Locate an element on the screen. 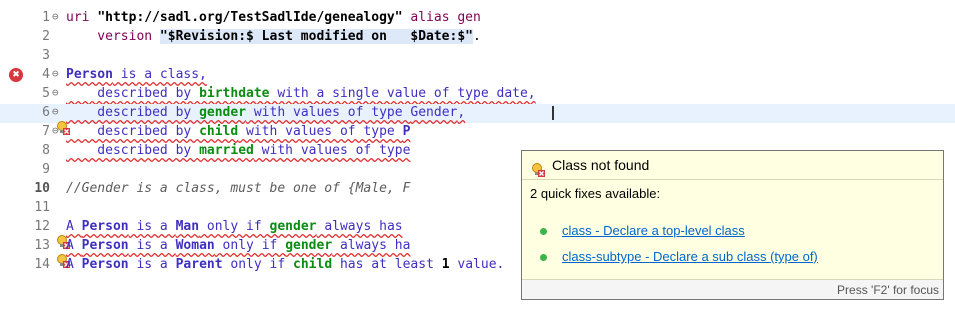 Image resolution: width=955 pixels, height=321 pixels. punctuation: , is located at coordinates (461, 112).